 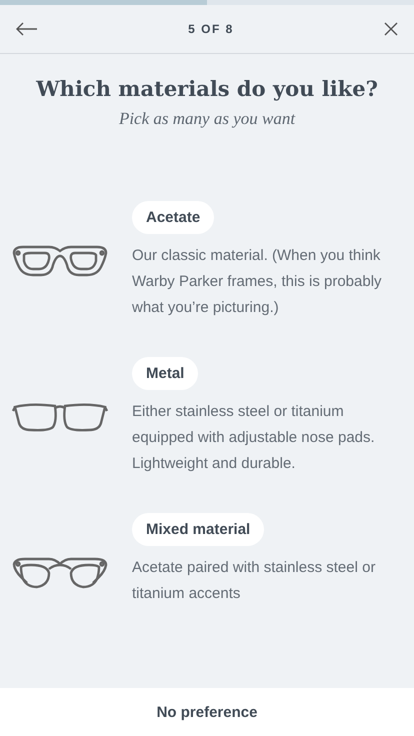 What do you see at coordinates (254, 581) in the screenshot?
I see `material-description: Acetate paired with stainless steel or titanium accents` at bounding box center [254, 581].